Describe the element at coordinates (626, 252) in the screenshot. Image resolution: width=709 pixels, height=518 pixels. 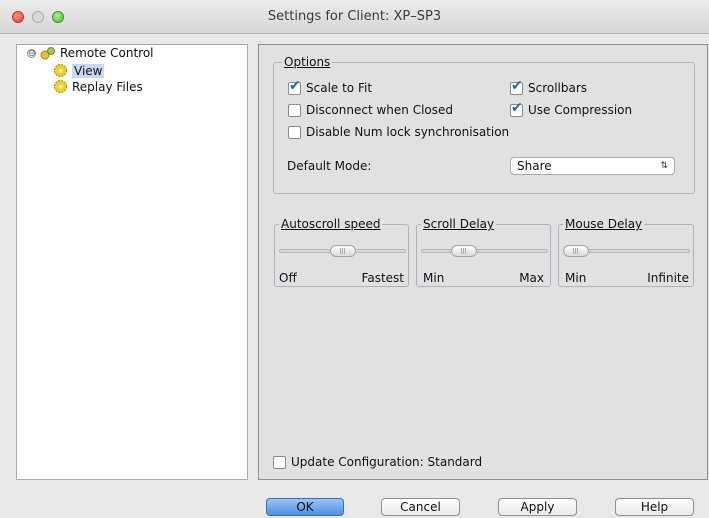
I see `mouse-delay-group: Mouse Delay Min Infinite` at that location.